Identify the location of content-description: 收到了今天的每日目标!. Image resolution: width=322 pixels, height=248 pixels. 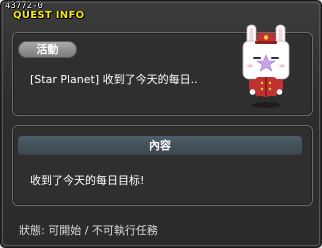
(87, 180).